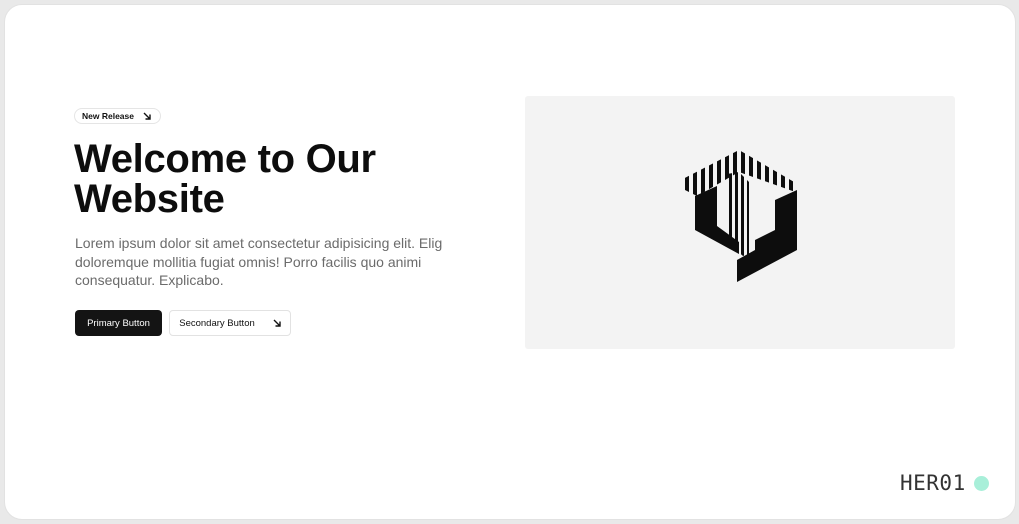 This screenshot has height=524, width=1019. What do you see at coordinates (108, 116) in the screenshot?
I see `badge-label: New Release` at bounding box center [108, 116].